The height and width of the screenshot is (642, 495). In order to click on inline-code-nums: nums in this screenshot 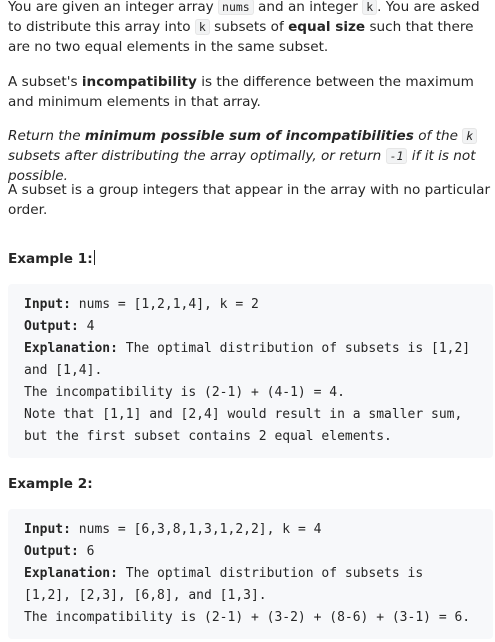, I will do `click(236, 7)`.